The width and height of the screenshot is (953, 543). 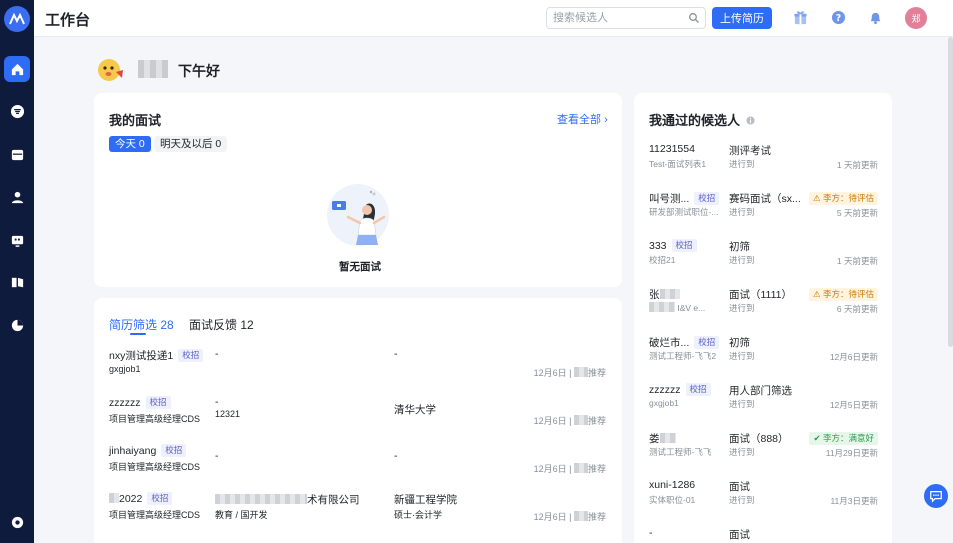 I want to click on candidate-name: 张, so click(x=664, y=294).